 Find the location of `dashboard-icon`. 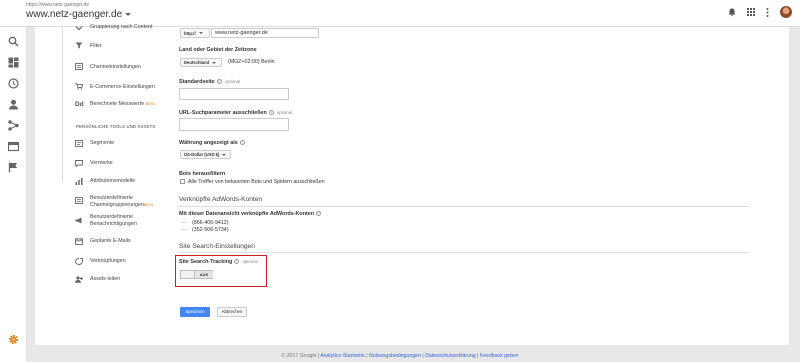

dashboard-icon is located at coordinates (13, 62).